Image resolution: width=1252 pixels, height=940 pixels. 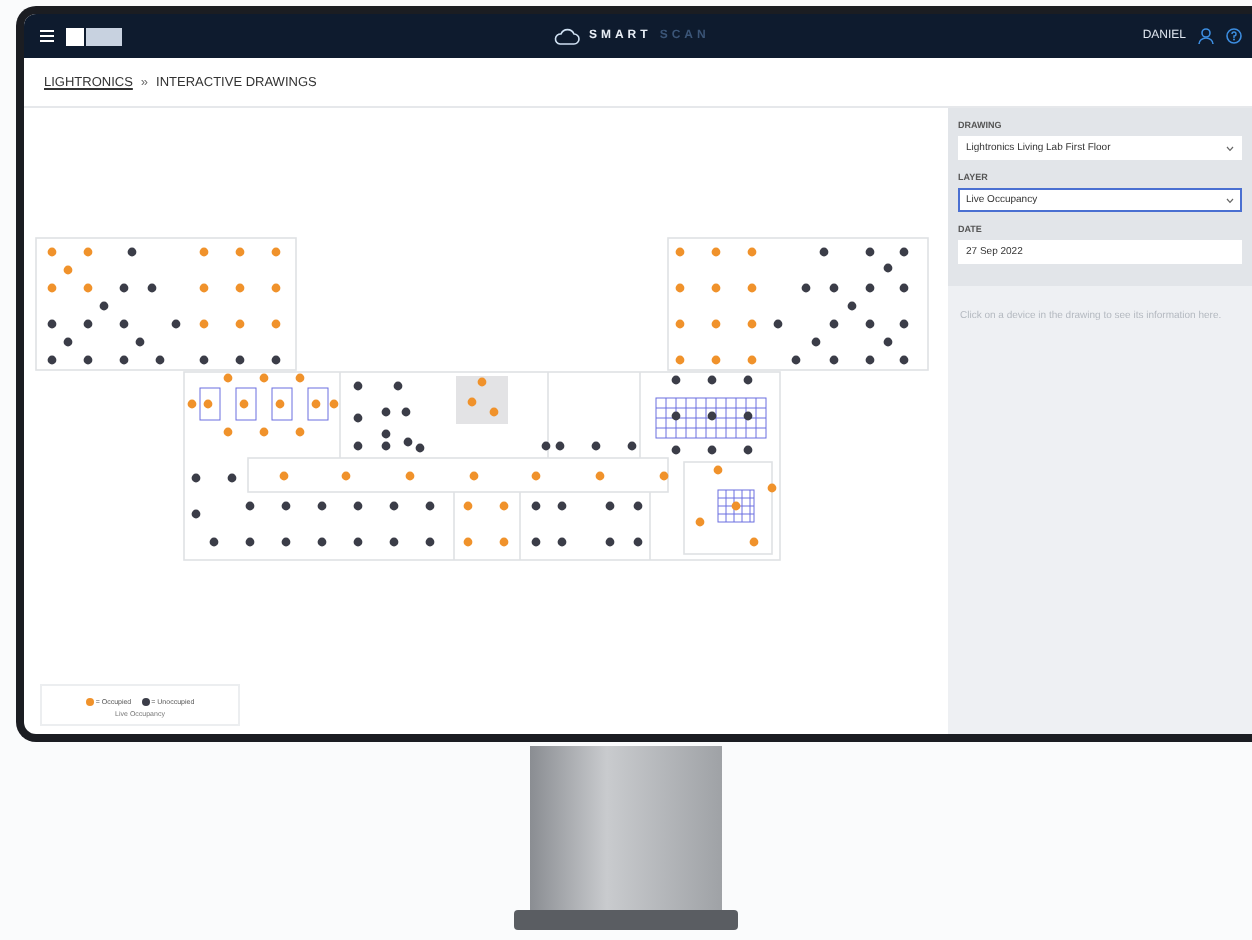 I want to click on menu-icon, so click(x=47, y=36).